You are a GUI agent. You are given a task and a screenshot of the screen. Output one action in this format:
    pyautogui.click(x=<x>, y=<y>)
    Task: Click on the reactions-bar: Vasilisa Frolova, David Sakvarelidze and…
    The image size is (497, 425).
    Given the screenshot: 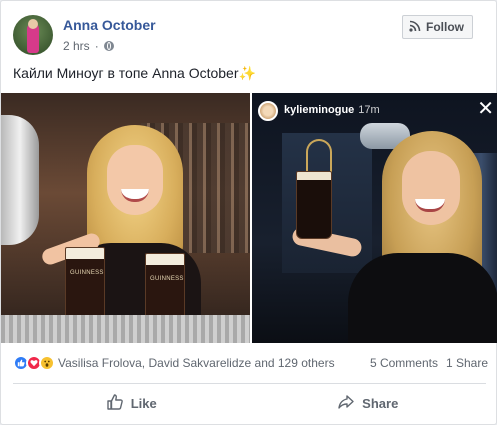 What is the action you would take?
    pyautogui.click(x=250, y=363)
    